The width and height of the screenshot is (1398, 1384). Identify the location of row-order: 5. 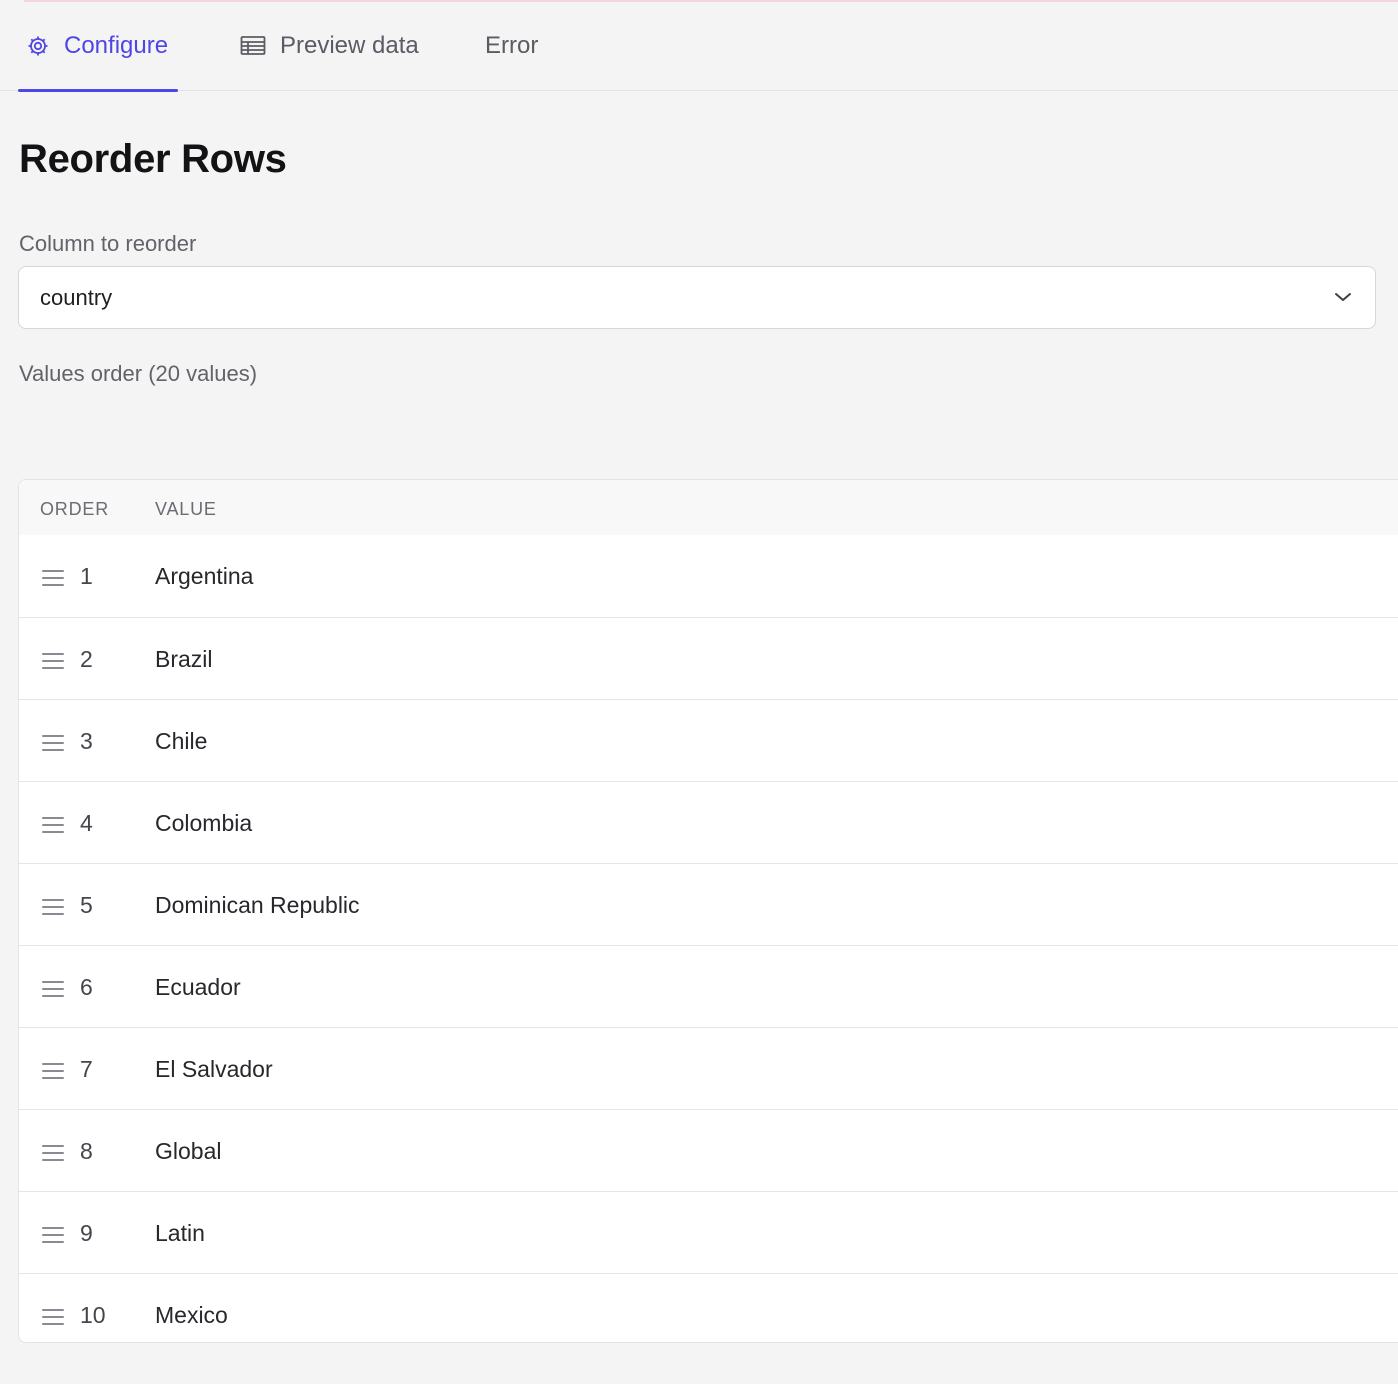
(86, 905).